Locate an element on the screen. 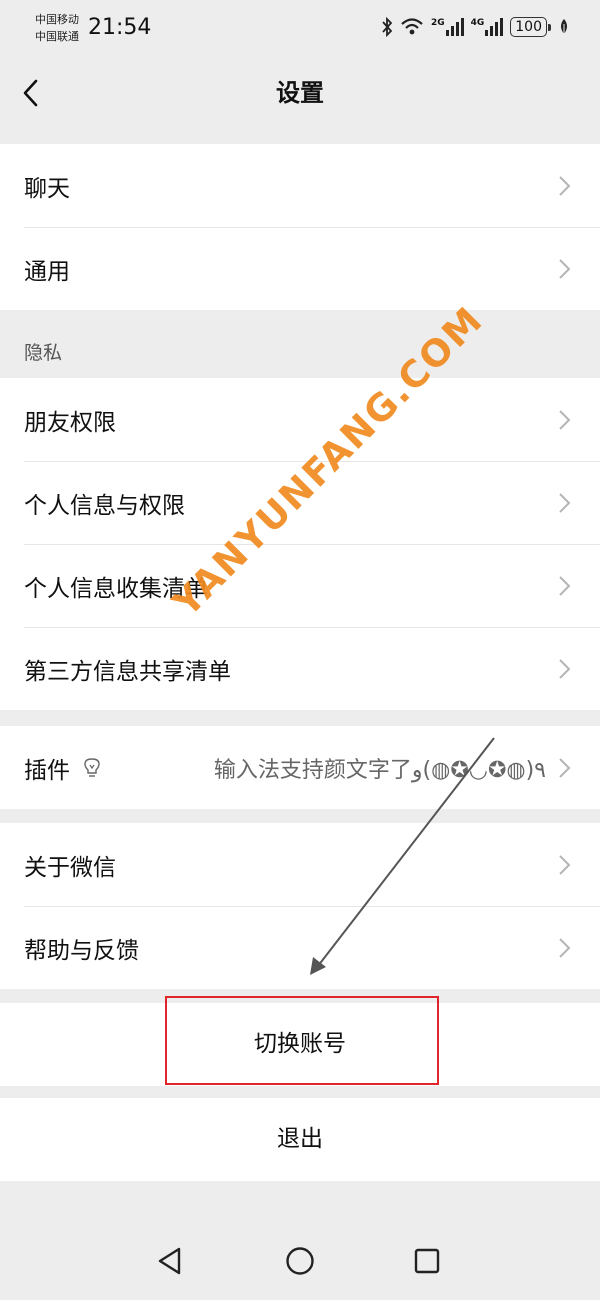  nav-recents-button is located at coordinates (427, 1261).